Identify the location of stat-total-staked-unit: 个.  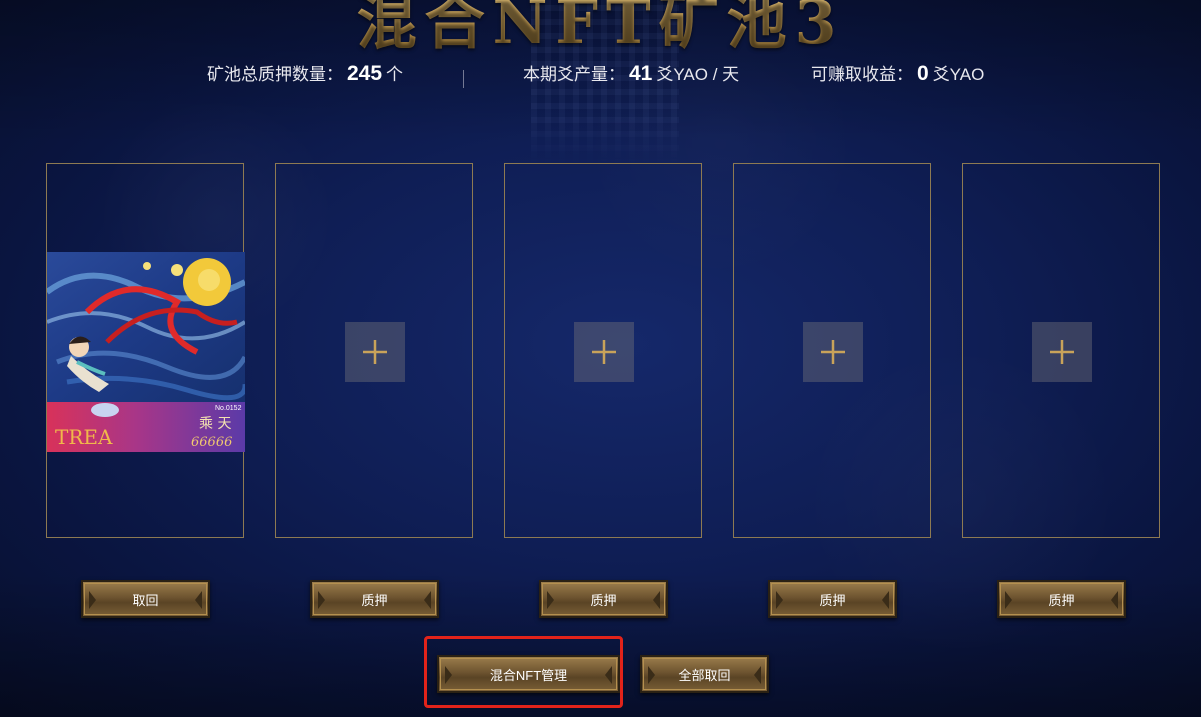
(395, 74).